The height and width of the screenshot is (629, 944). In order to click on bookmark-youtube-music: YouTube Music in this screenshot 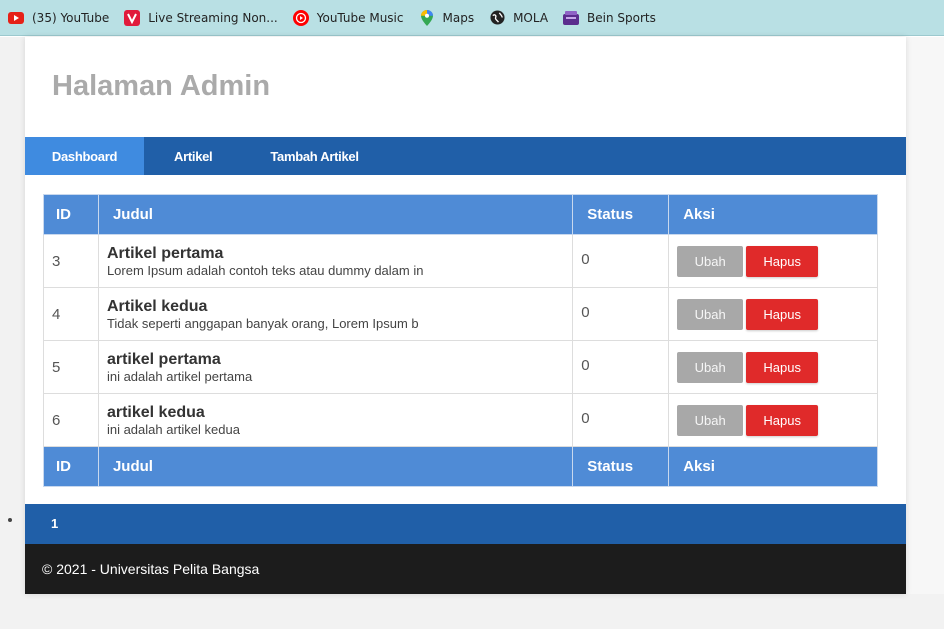, I will do `click(348, 17)`.